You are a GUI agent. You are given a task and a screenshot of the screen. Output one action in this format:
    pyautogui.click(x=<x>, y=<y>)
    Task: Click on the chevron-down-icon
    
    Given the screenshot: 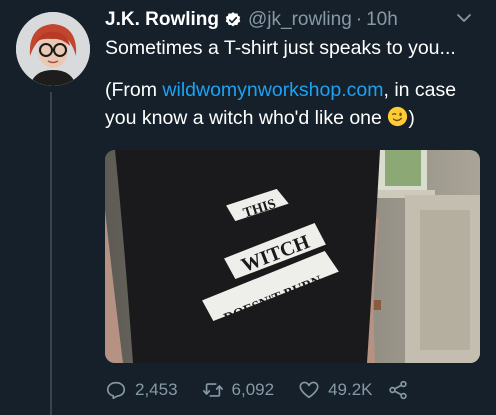 What is the action you would take?
    pyautogui.click(x=464, y=18)
    